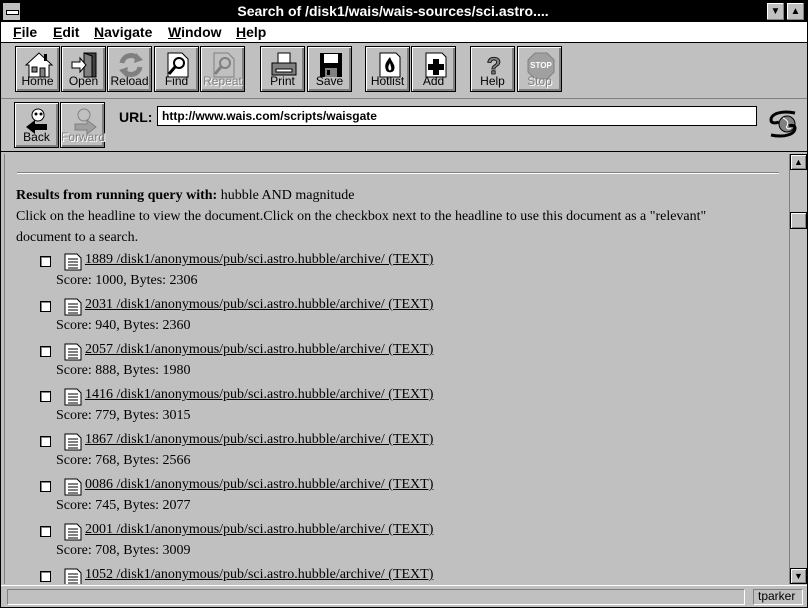 The image size is (808, 608). What do you see at coordinates (123, 550) in the screenshot?
I see `result-score: Score: 708, Bytes: 3009` at bounding box center [123, 550].